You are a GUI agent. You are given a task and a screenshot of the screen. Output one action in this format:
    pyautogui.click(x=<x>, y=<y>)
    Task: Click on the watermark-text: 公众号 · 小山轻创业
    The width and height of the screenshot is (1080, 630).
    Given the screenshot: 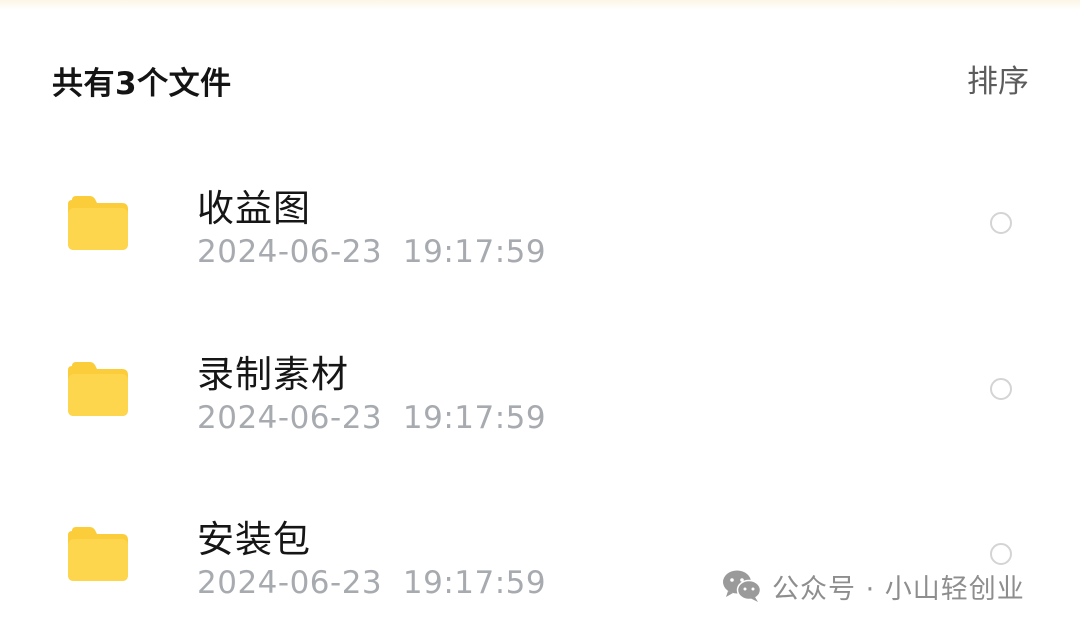 What is the action you would take?
    pyautogui.click(x=898, y=589)
    